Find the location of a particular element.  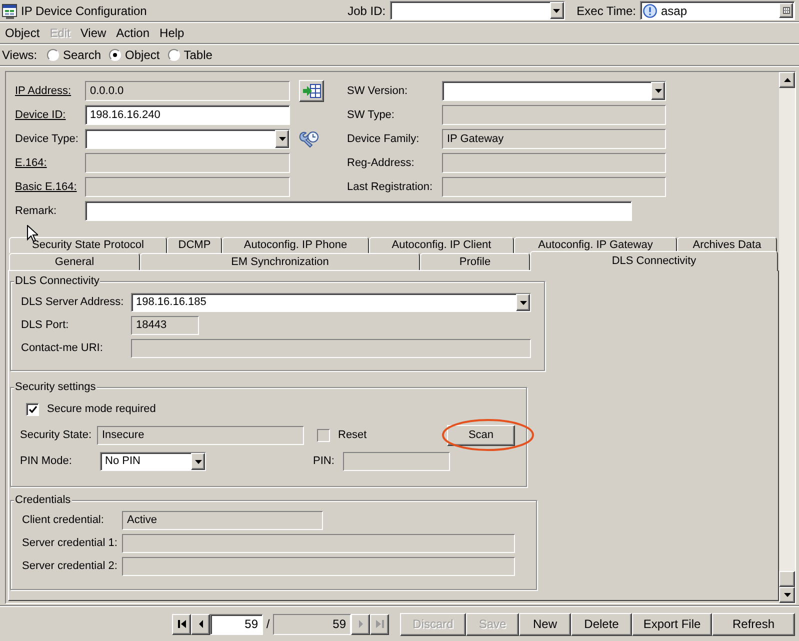

menu-item: View is located at coordinates (93, 33).